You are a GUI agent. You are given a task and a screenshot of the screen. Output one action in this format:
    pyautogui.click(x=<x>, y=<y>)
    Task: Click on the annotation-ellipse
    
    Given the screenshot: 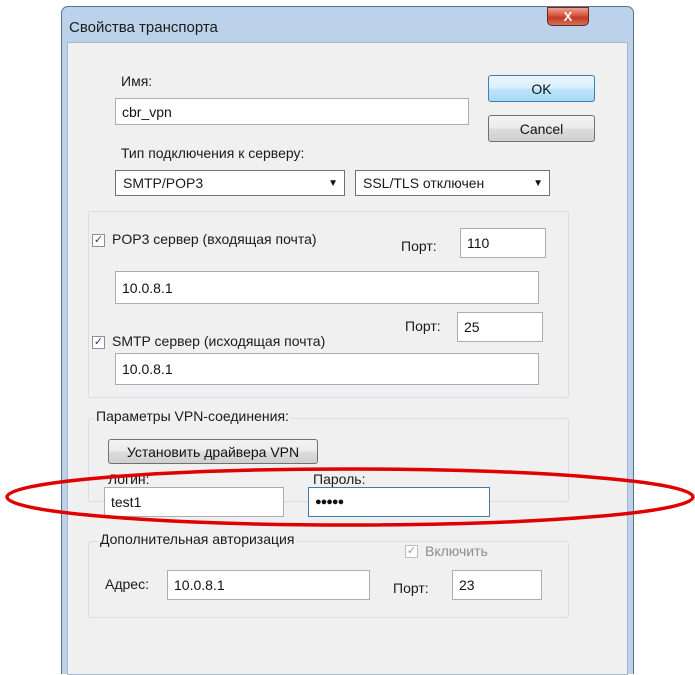 What is the action you would take?
    pyautogui.click(x=350, y=497)
    